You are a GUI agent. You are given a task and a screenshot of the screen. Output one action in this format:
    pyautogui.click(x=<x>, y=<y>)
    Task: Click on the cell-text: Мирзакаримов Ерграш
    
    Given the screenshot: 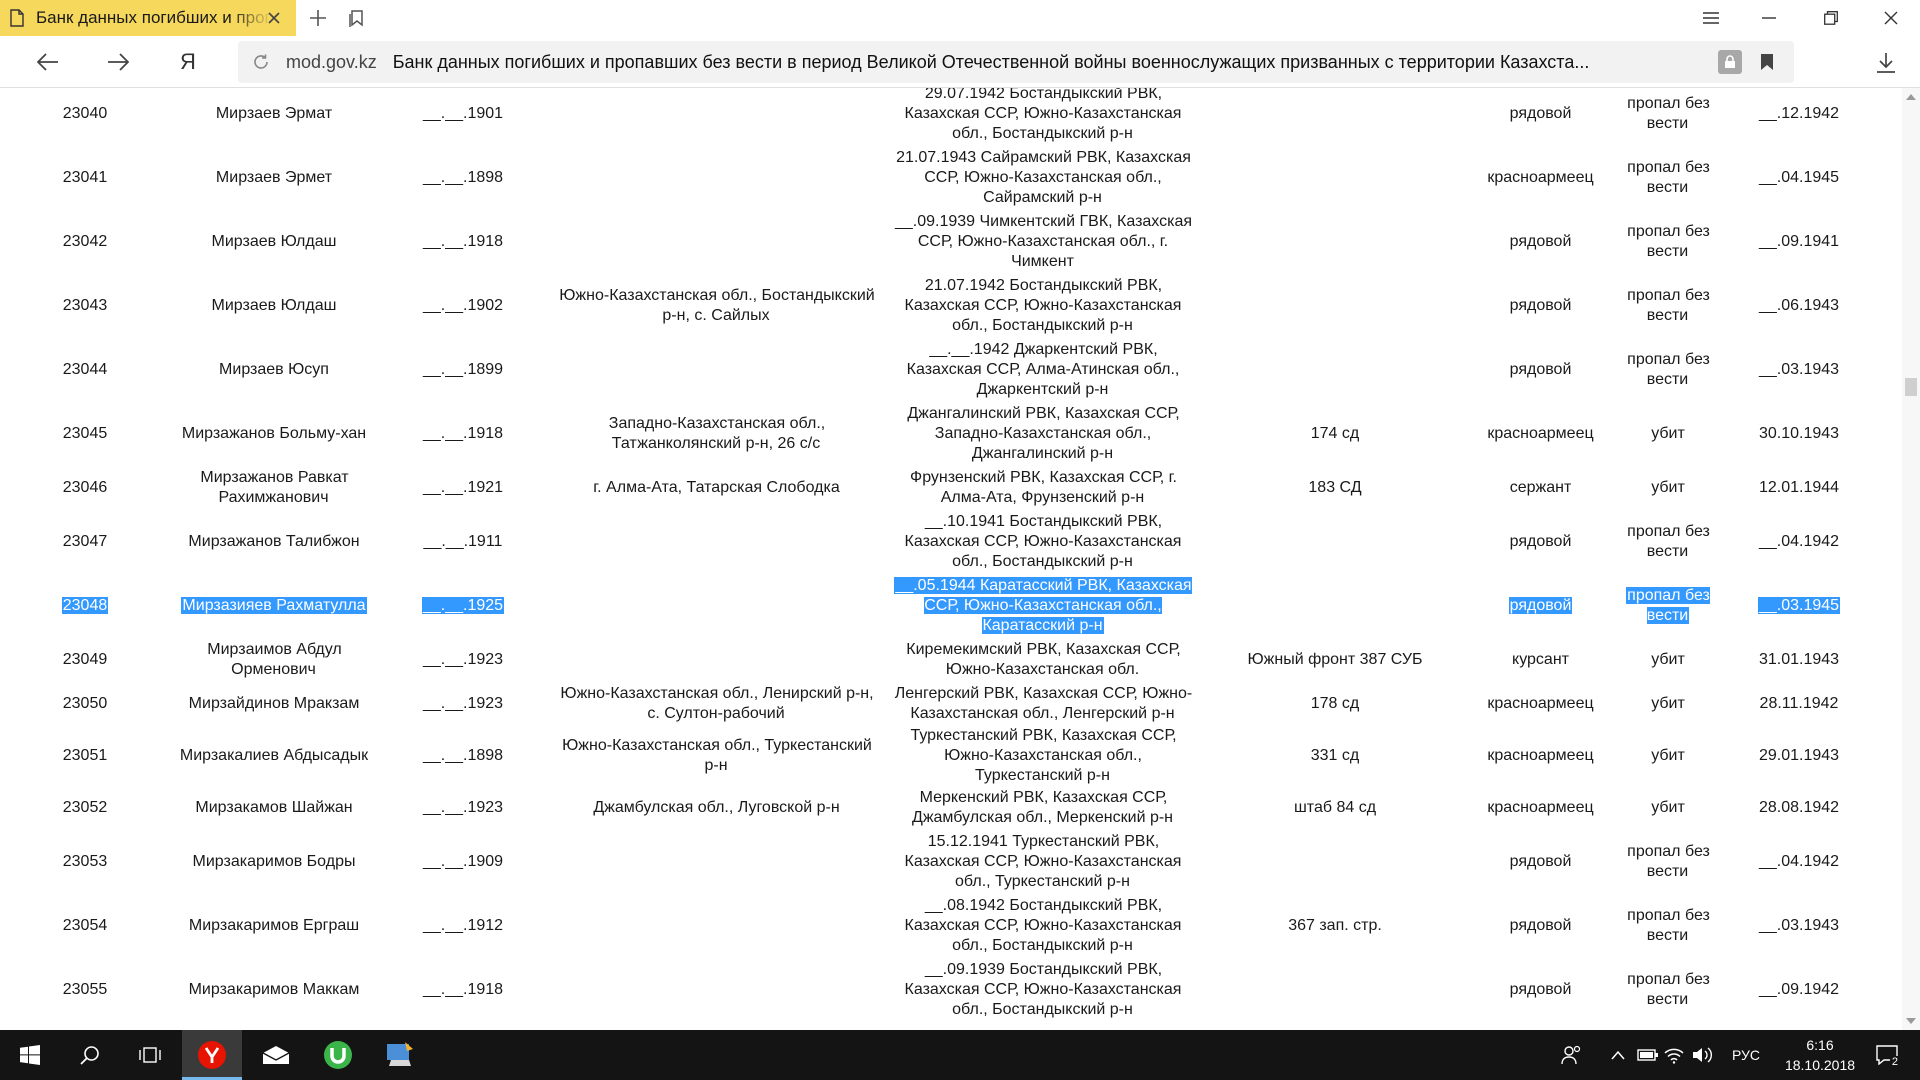 What is the action you would take?
    pyautogui.click(x=274, y=925)
    